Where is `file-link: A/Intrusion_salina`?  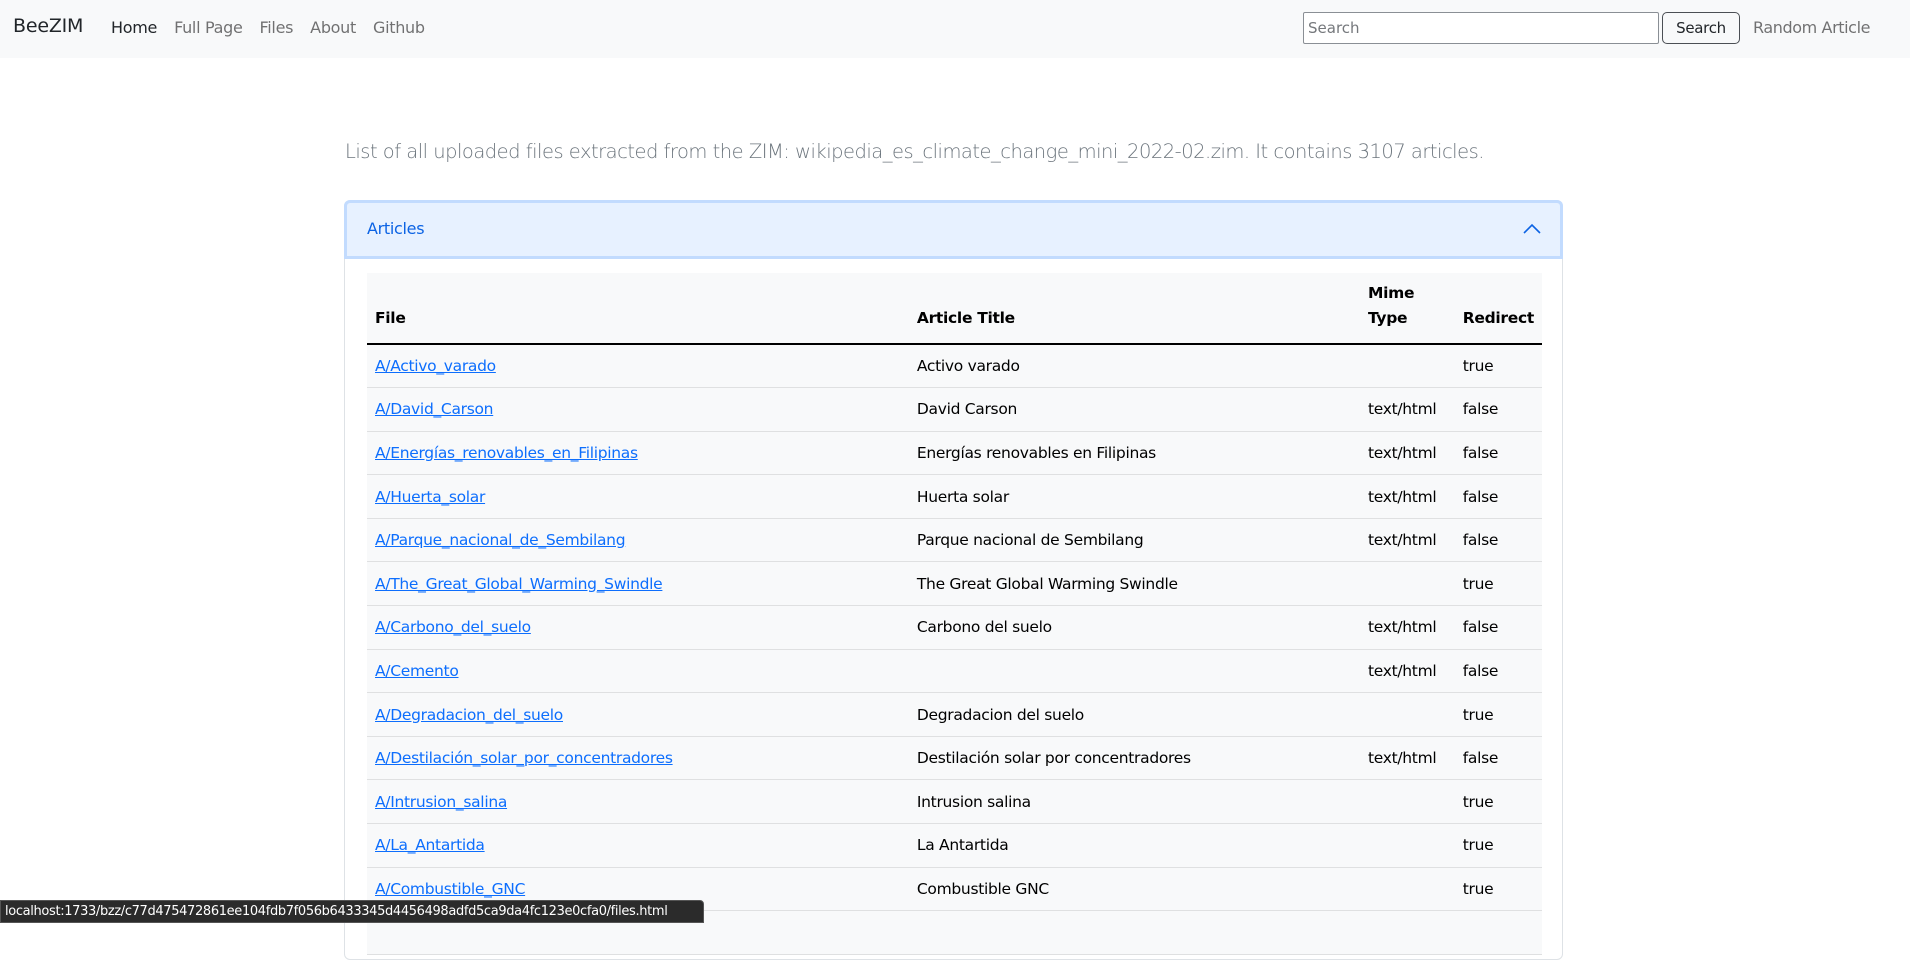 file-link: A/Intrusion_salina is located at coordinates (441, 802).